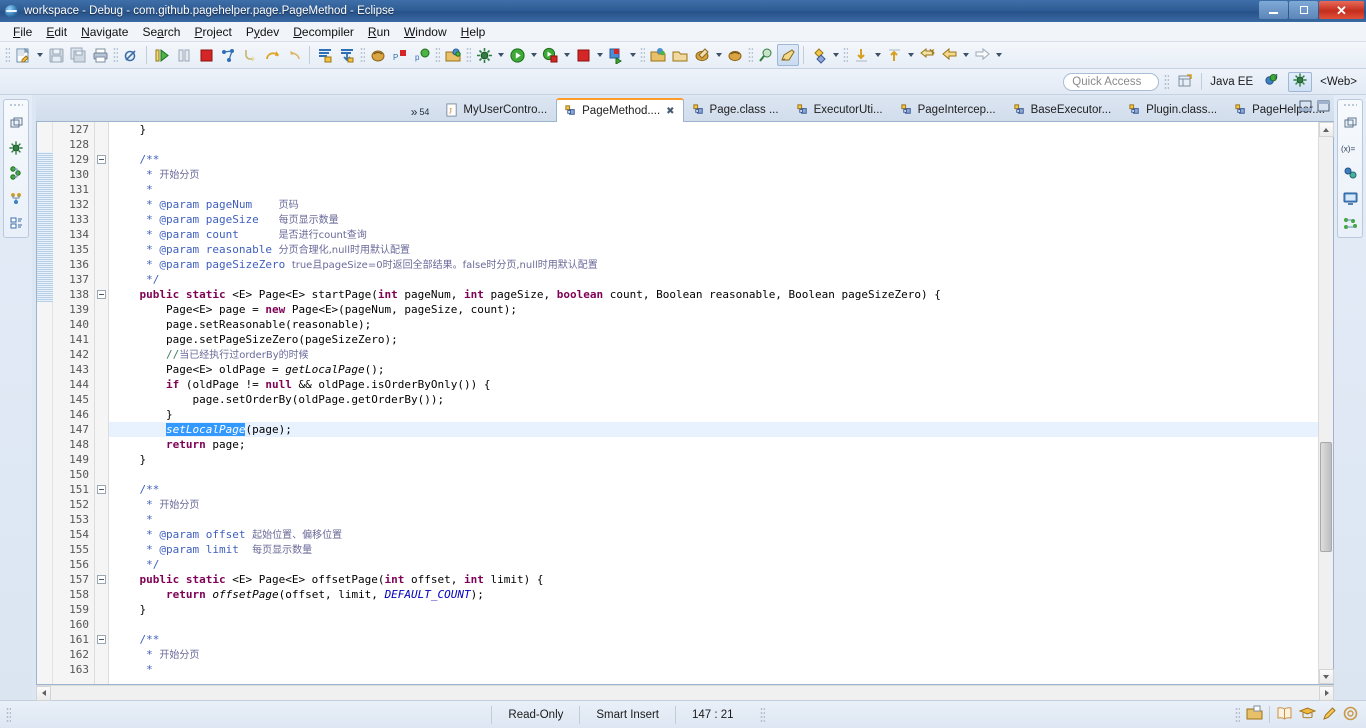 The width and height of the screenshot is (1366, 728). What do you see at coordinates (713, 444) in the screenshot?
I see `code-line: return page;` at bounding box center [713, 444].